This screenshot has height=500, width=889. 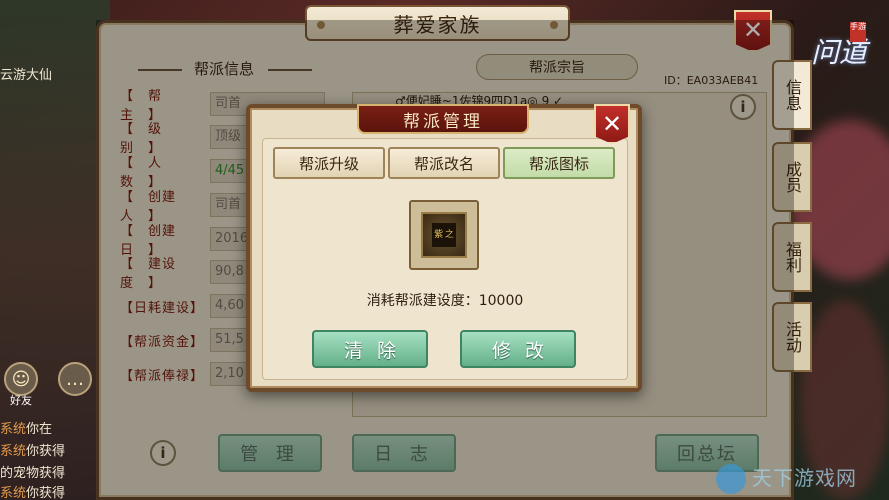 I want to click on tab-guild-rename: 帮派改名, so click(x=444, y=163).